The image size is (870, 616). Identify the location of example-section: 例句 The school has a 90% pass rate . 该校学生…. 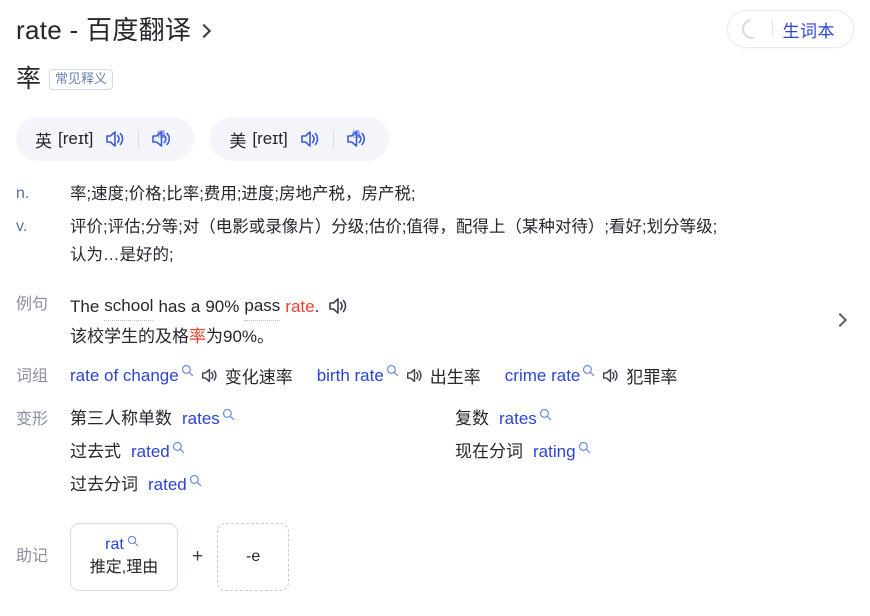
(436, 321).